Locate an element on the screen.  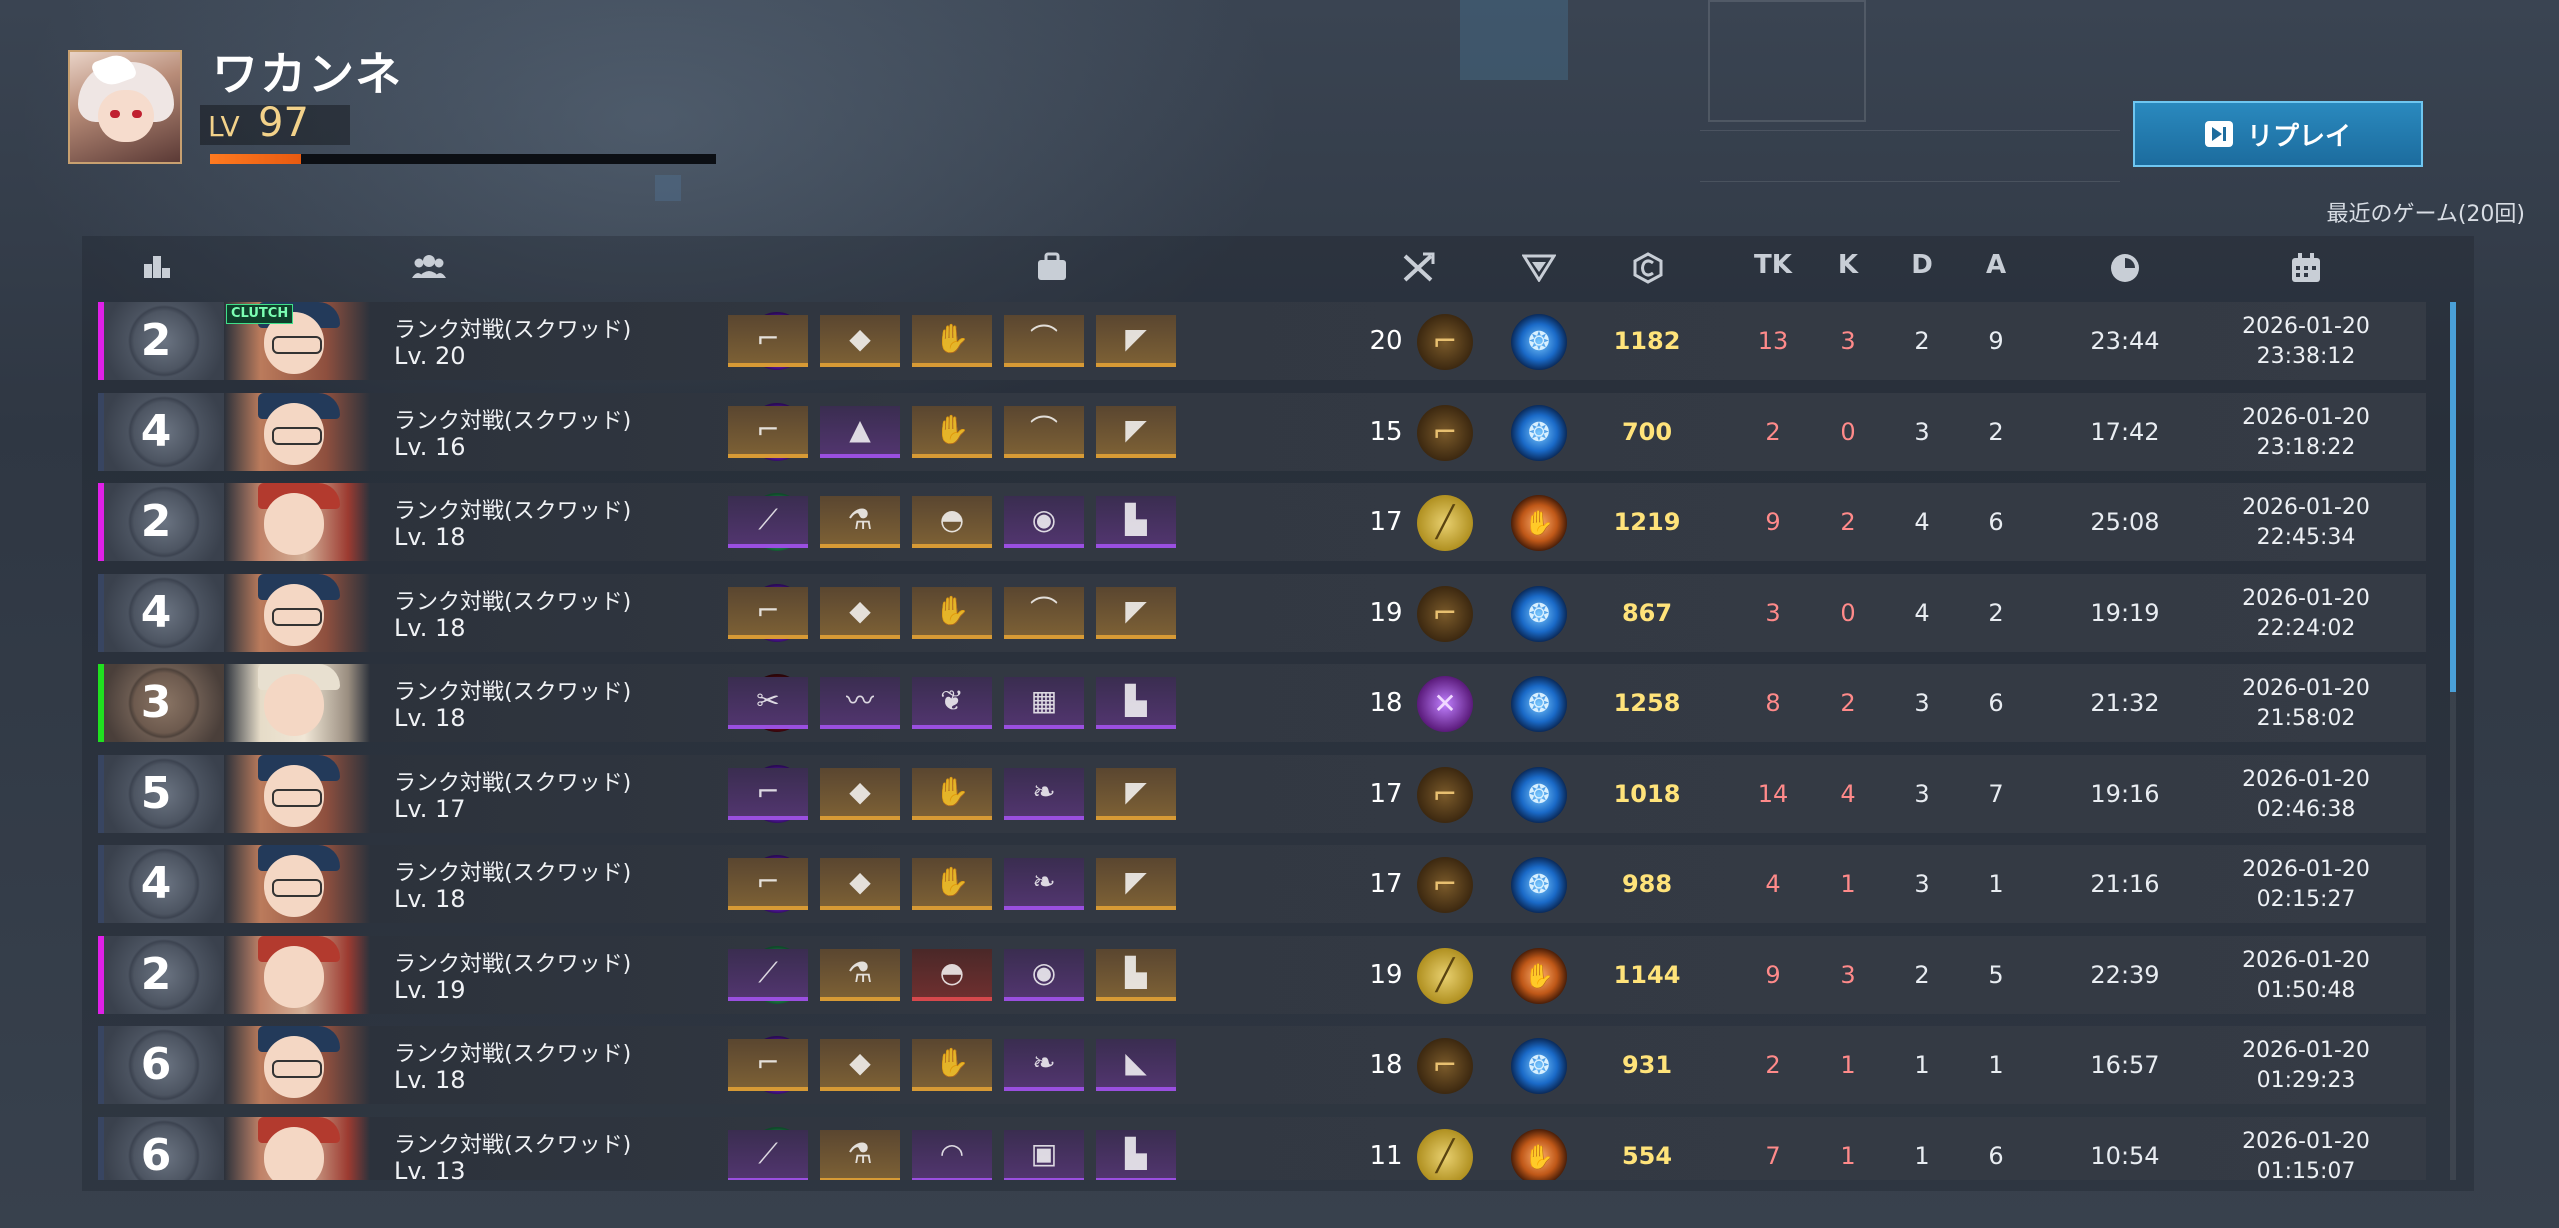
kill-count: 18 is located at coordinates (1386, 1065).